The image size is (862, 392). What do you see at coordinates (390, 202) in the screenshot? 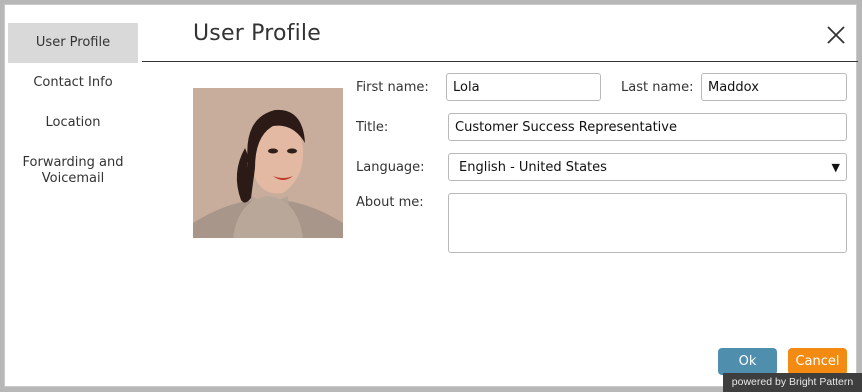
I see `about-label: About me:` at bounding box center [390, 202].